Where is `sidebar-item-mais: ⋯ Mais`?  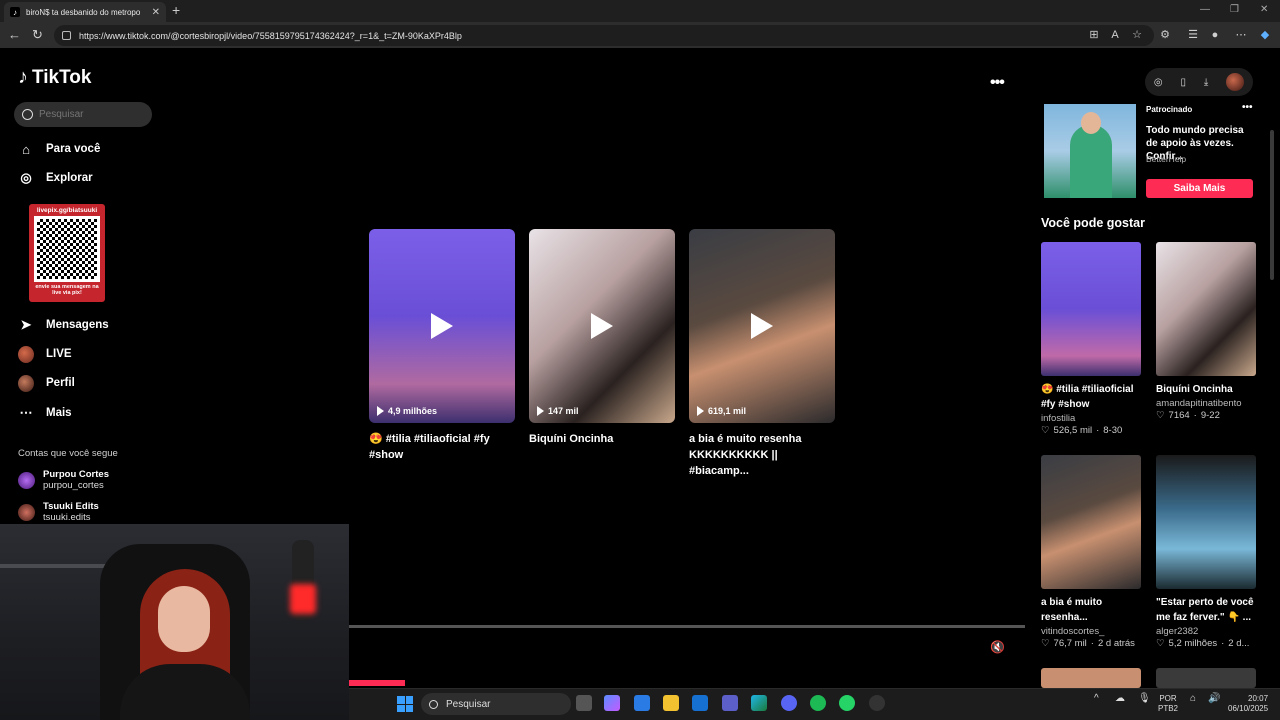
sidebar-item-mais: ⋯ Mais is located at coordinates (45, 413).